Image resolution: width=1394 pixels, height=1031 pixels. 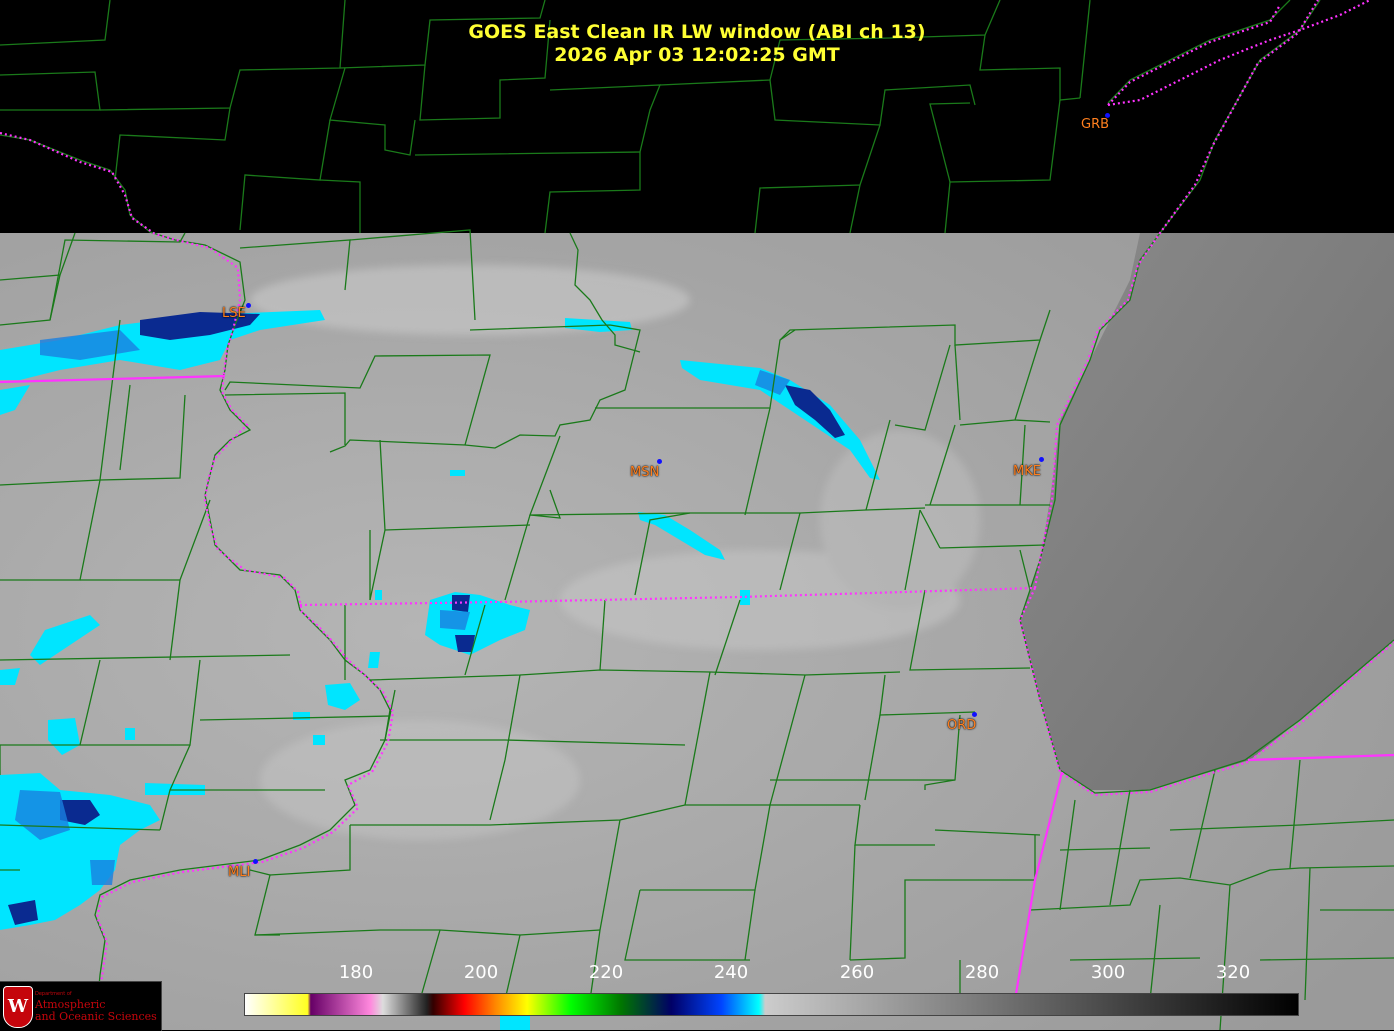 I want to click on map-title: GOES East Clean IR LW window (ABI ch 13), so click(x=697, y=32).